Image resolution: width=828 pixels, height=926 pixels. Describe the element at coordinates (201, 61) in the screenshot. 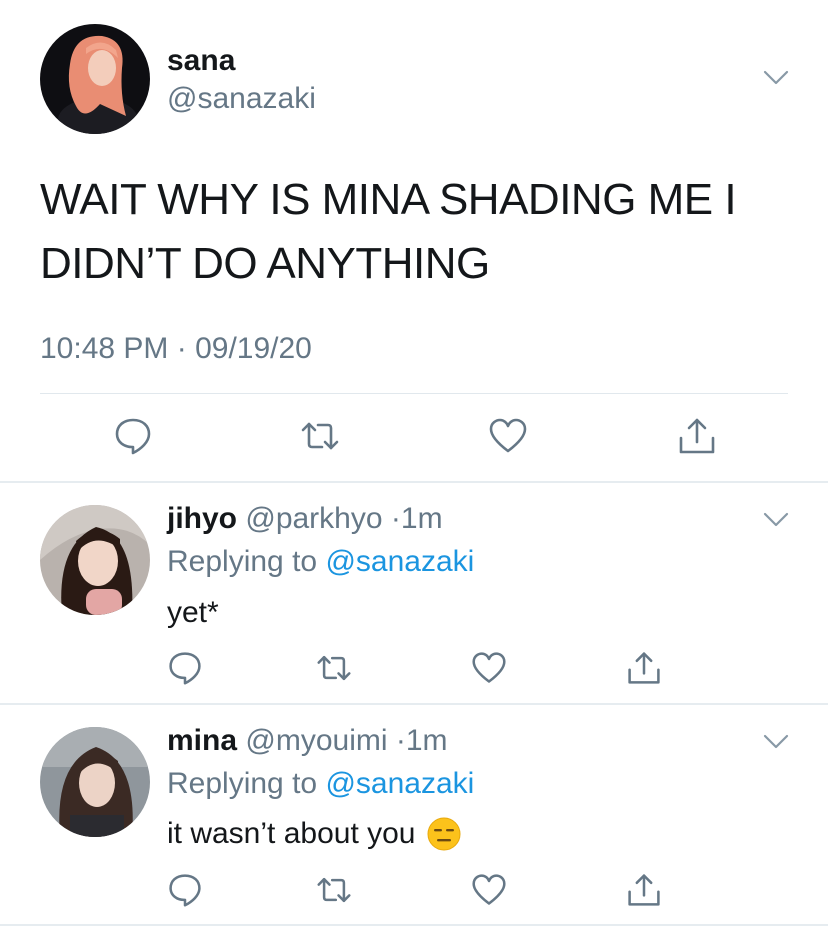

I see `author-name: sana` at that location.